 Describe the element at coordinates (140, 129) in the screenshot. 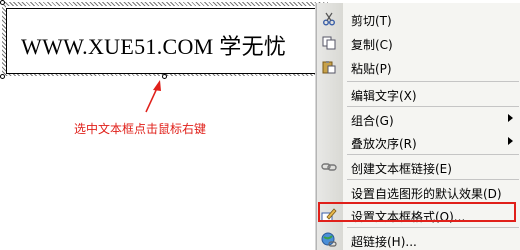

I see `annotation-text: 选中文本框点击鼠标右键` at that location.